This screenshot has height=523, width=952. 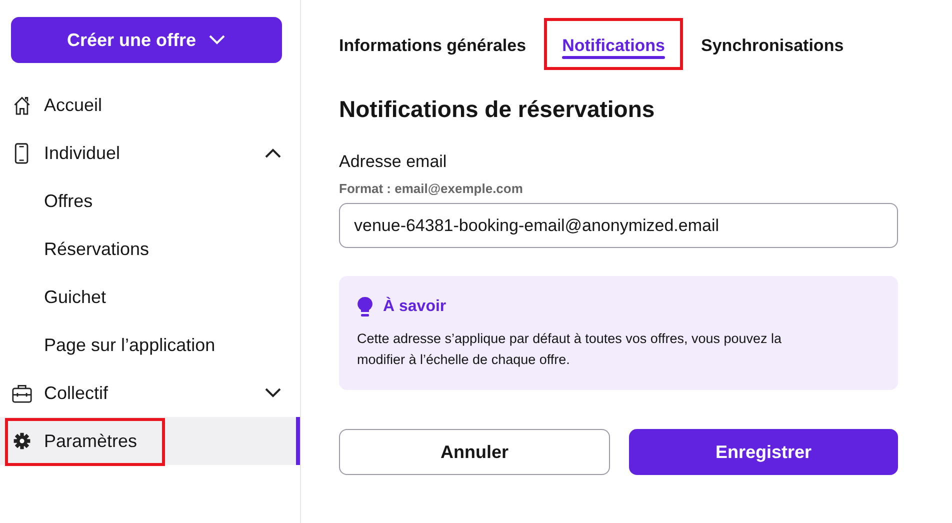 I want to click on nav-item: Page sur l’application, so click(x=150, y=345).